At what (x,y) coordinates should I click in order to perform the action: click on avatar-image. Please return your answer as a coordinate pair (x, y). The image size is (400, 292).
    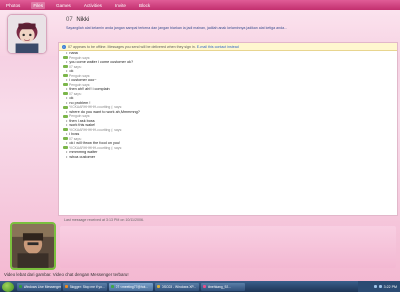
    Looking at the image, I should click on (27, 34).